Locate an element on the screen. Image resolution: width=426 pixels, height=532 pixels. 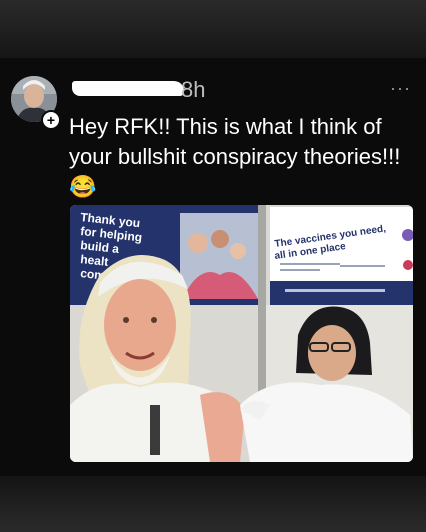
username-redaction is located at coordinates (128, 88).